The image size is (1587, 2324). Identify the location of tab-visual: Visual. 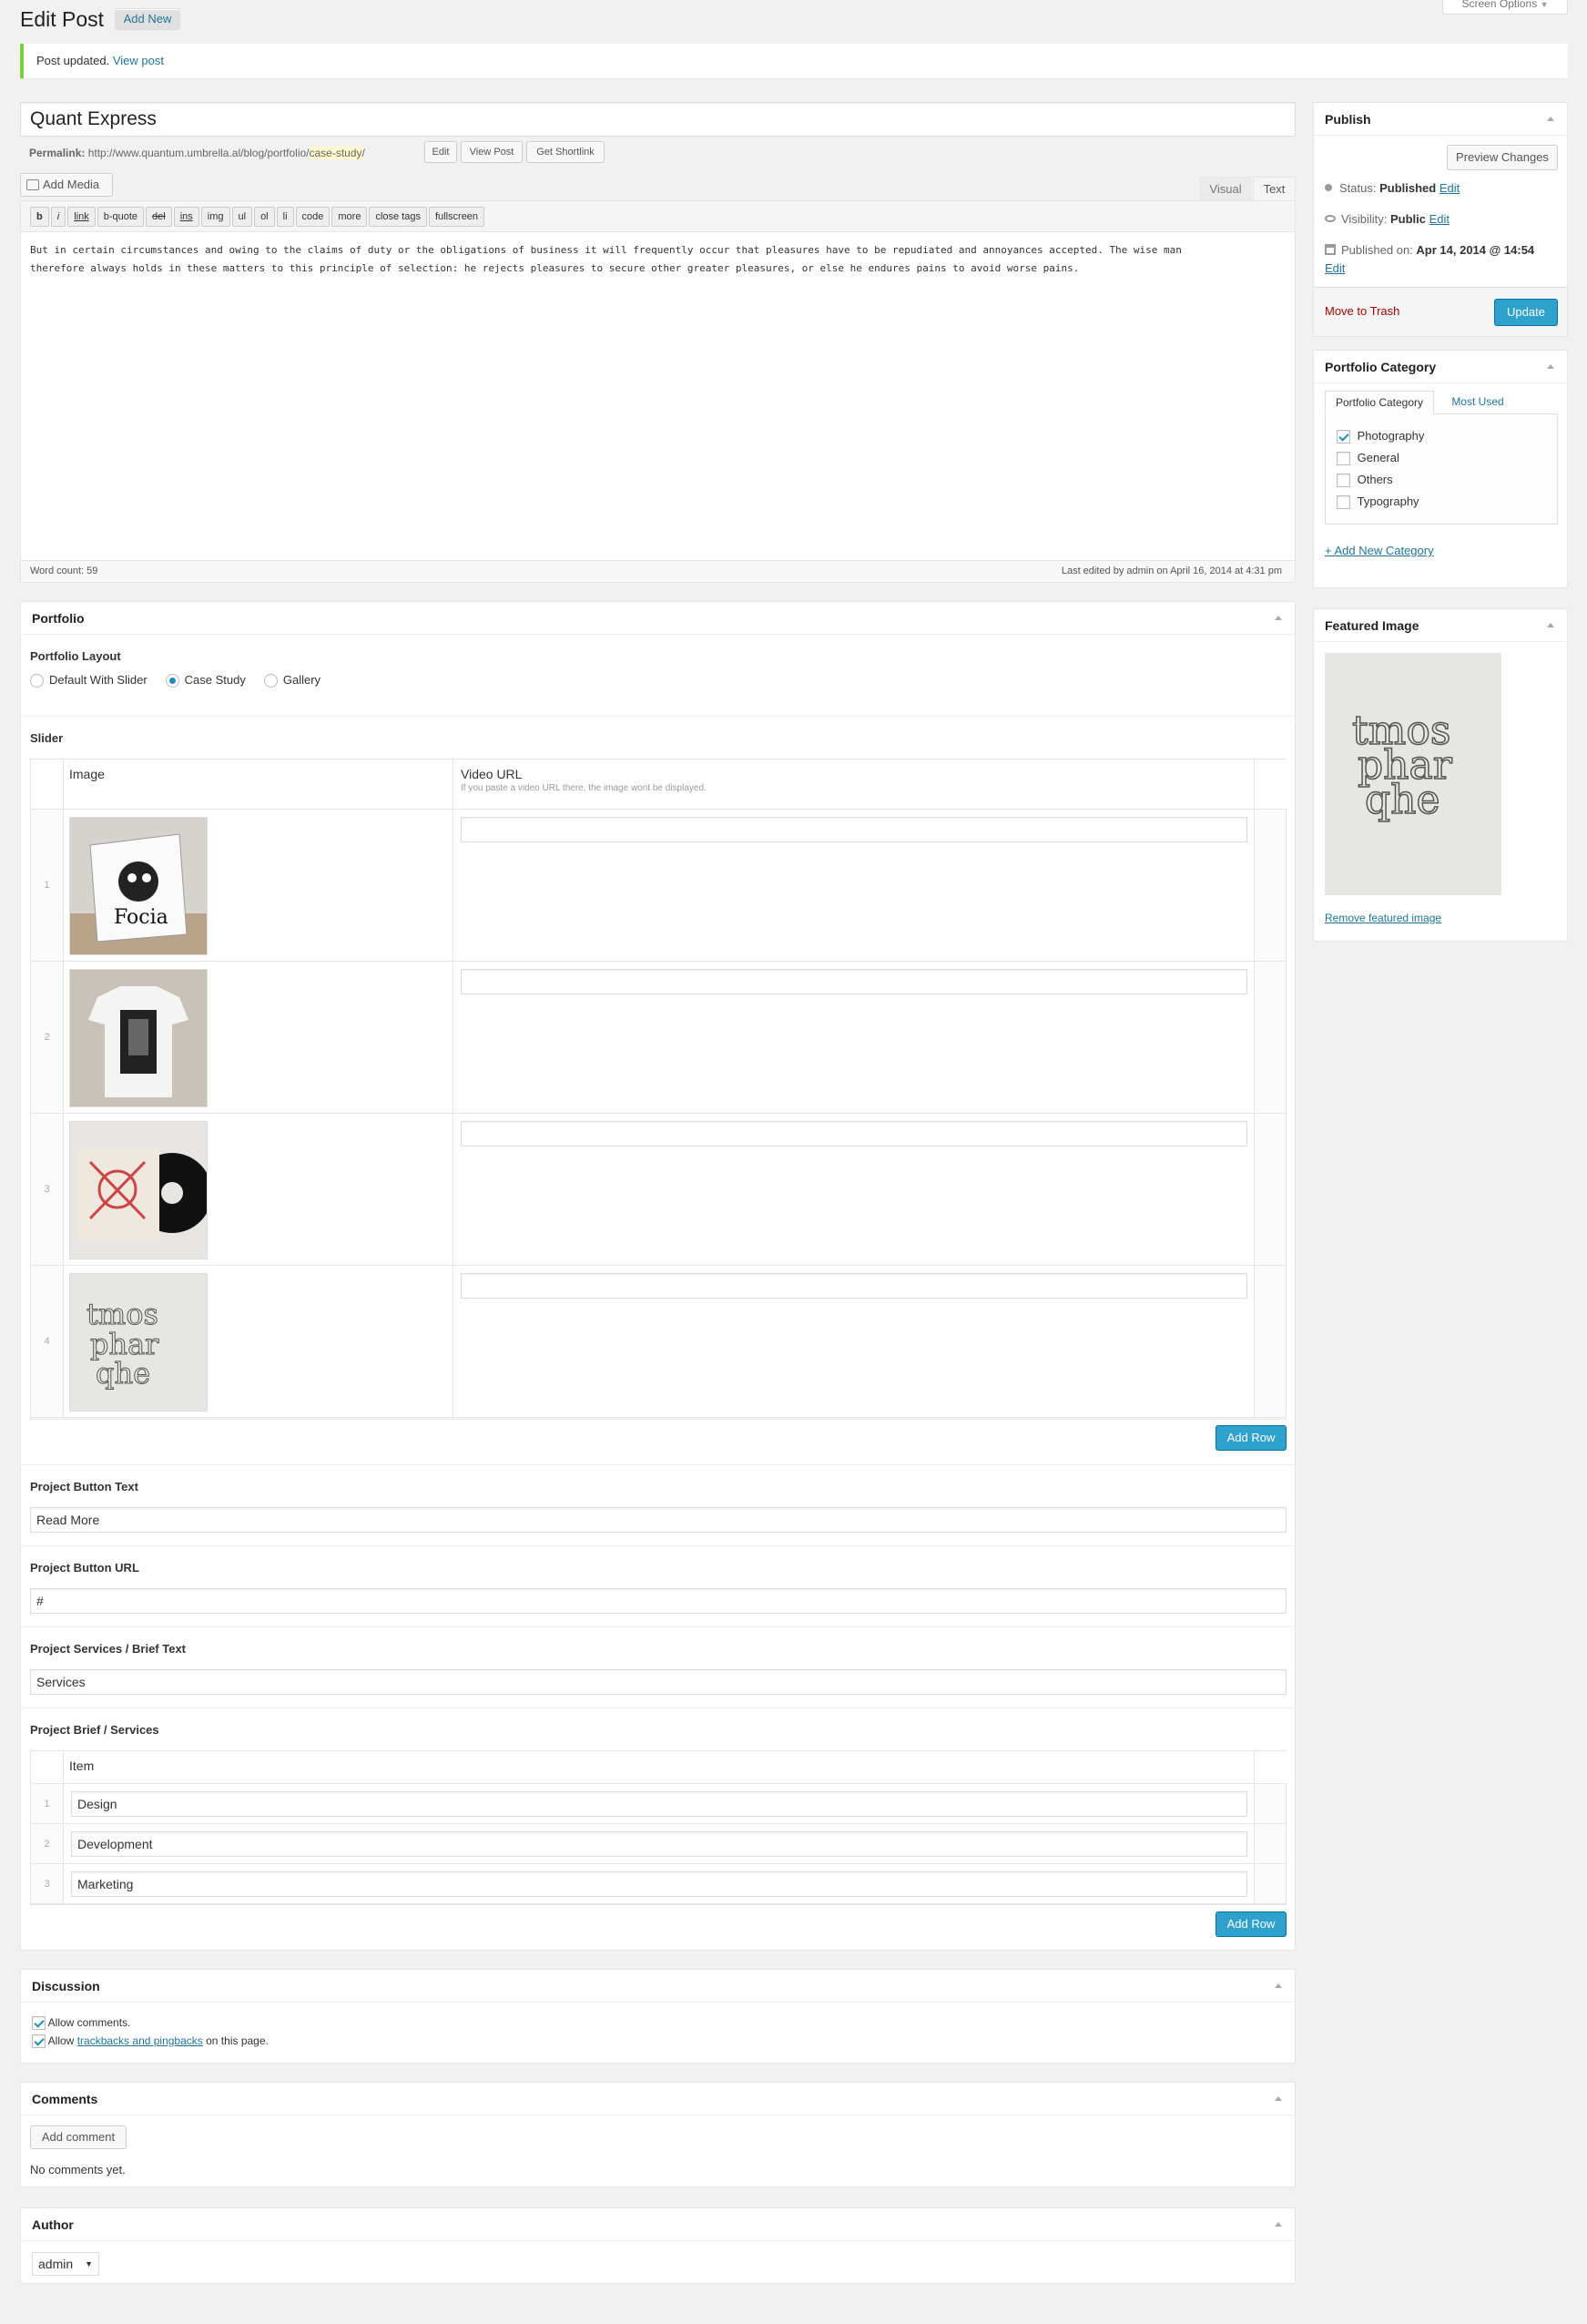
(1226, 188).